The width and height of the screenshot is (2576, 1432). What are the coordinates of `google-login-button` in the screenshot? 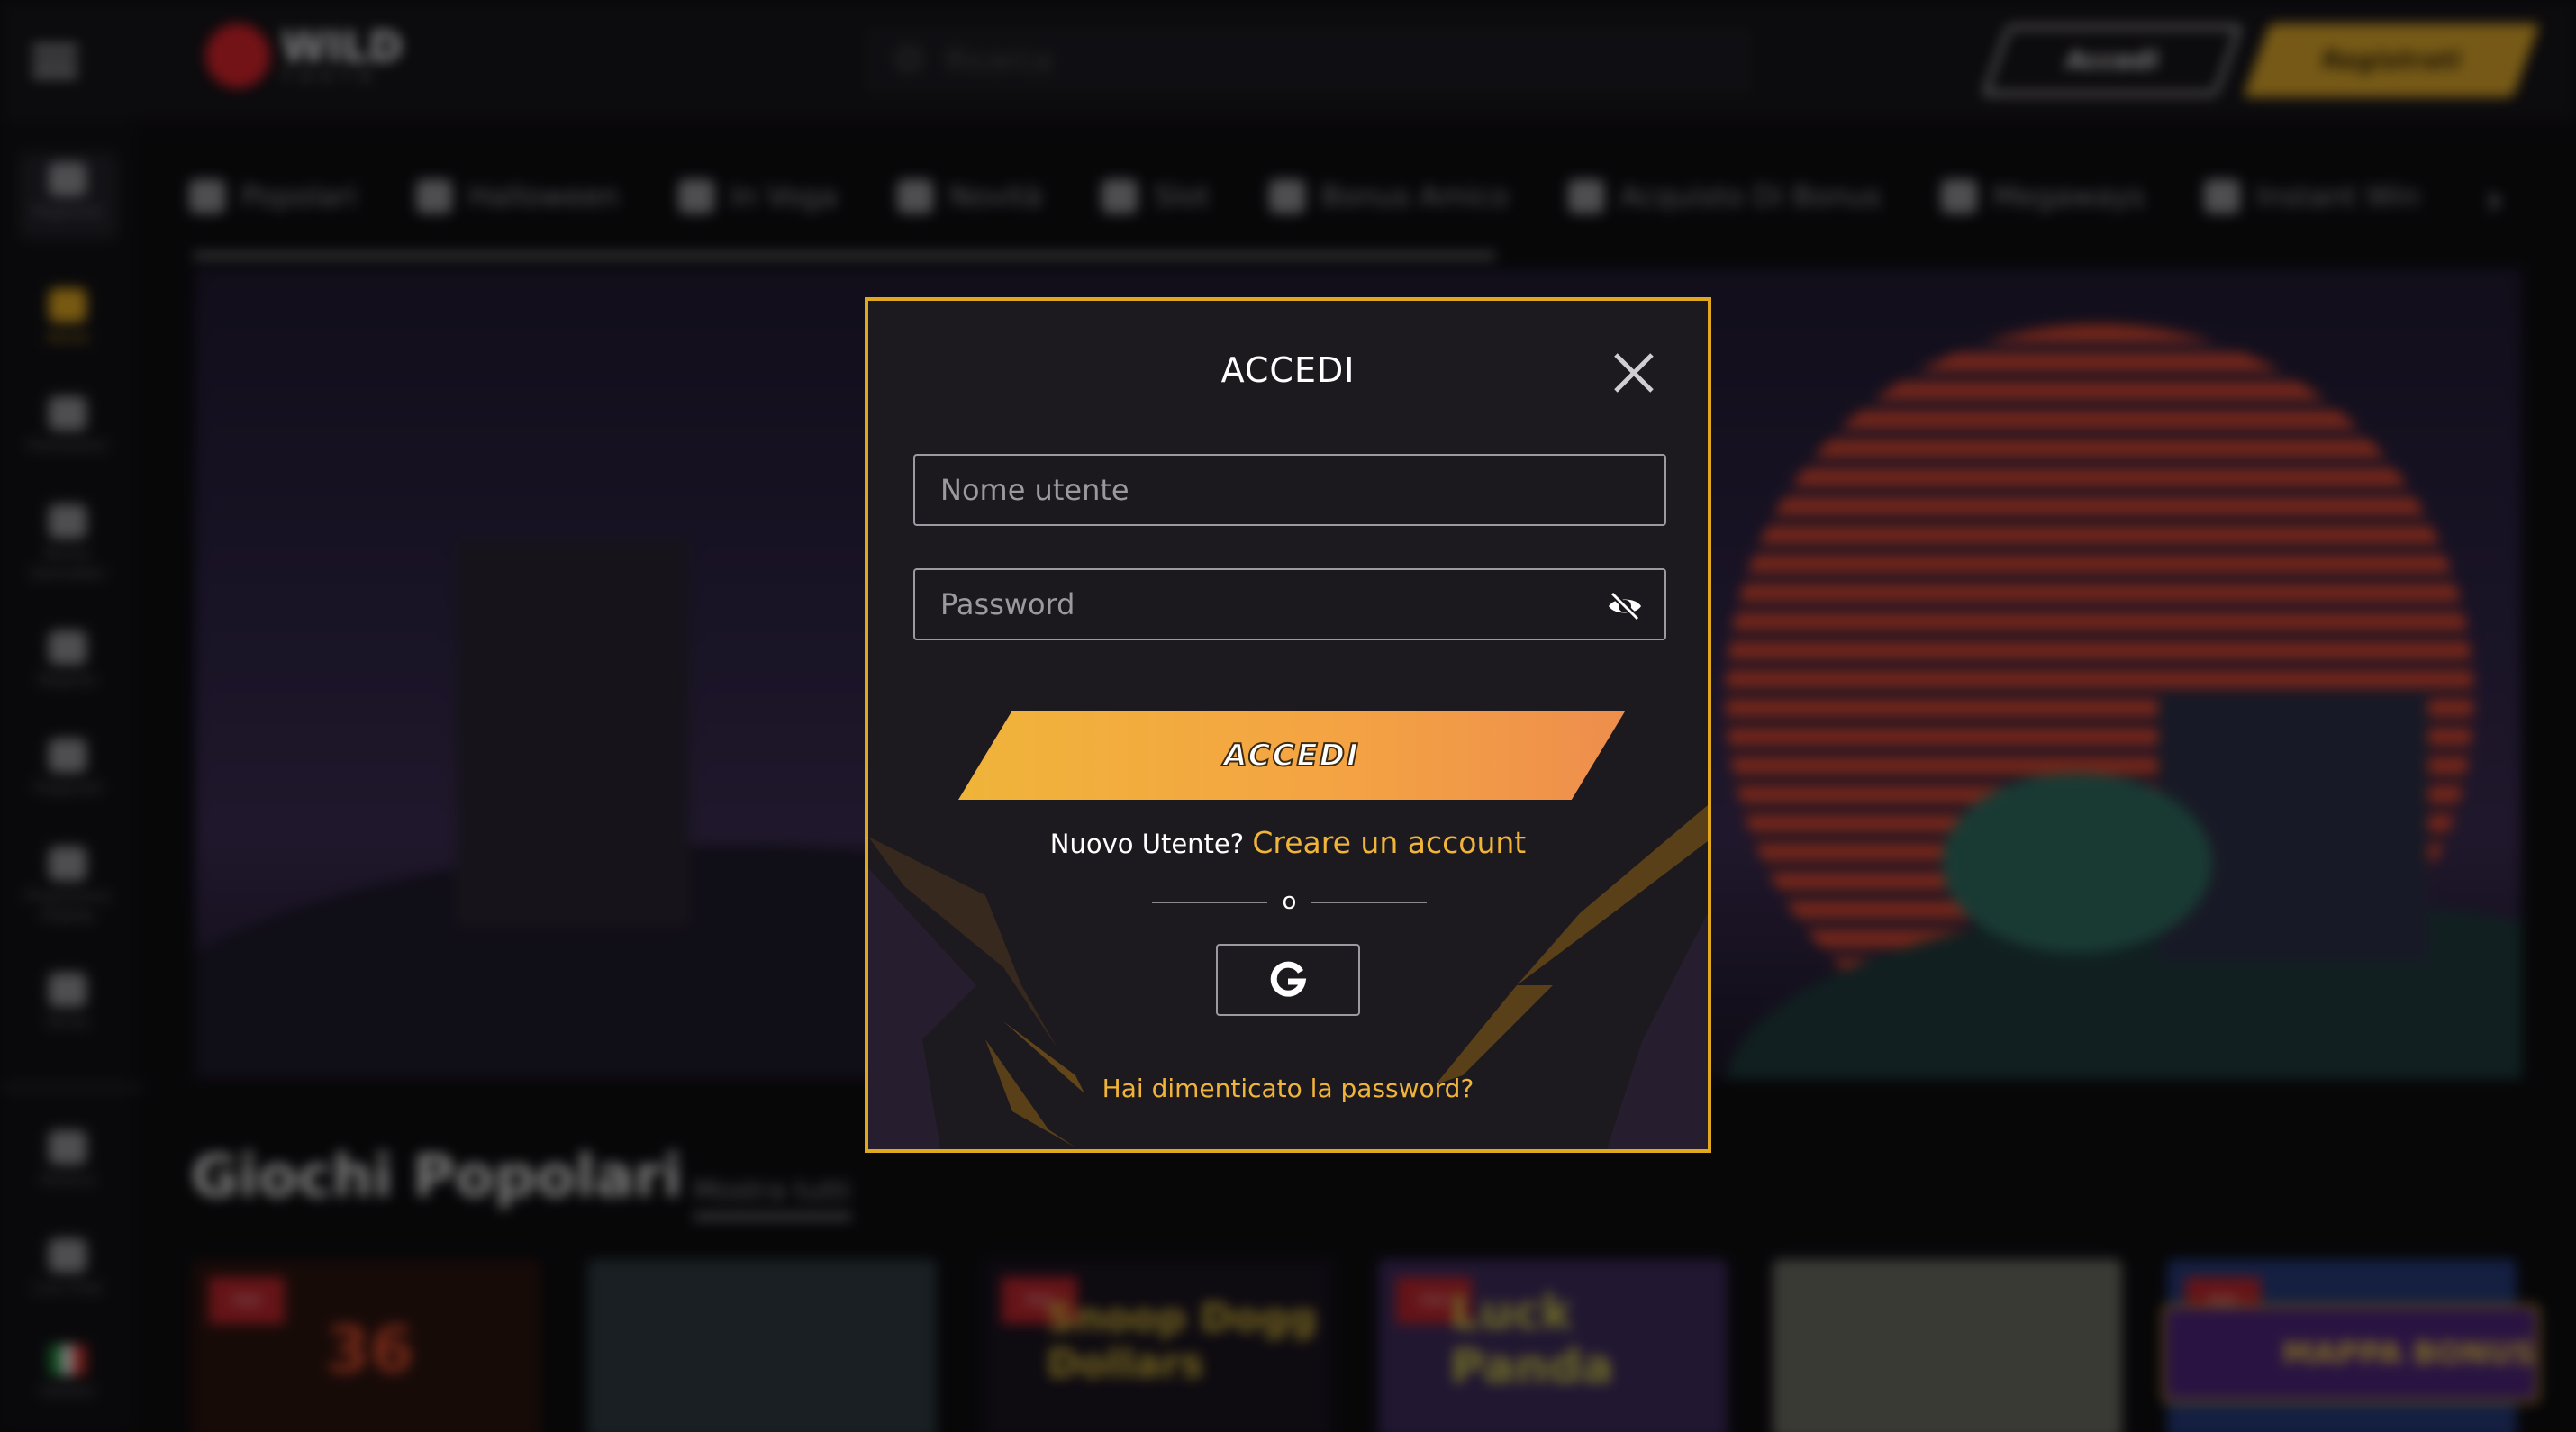 It's located at (1288, 980).